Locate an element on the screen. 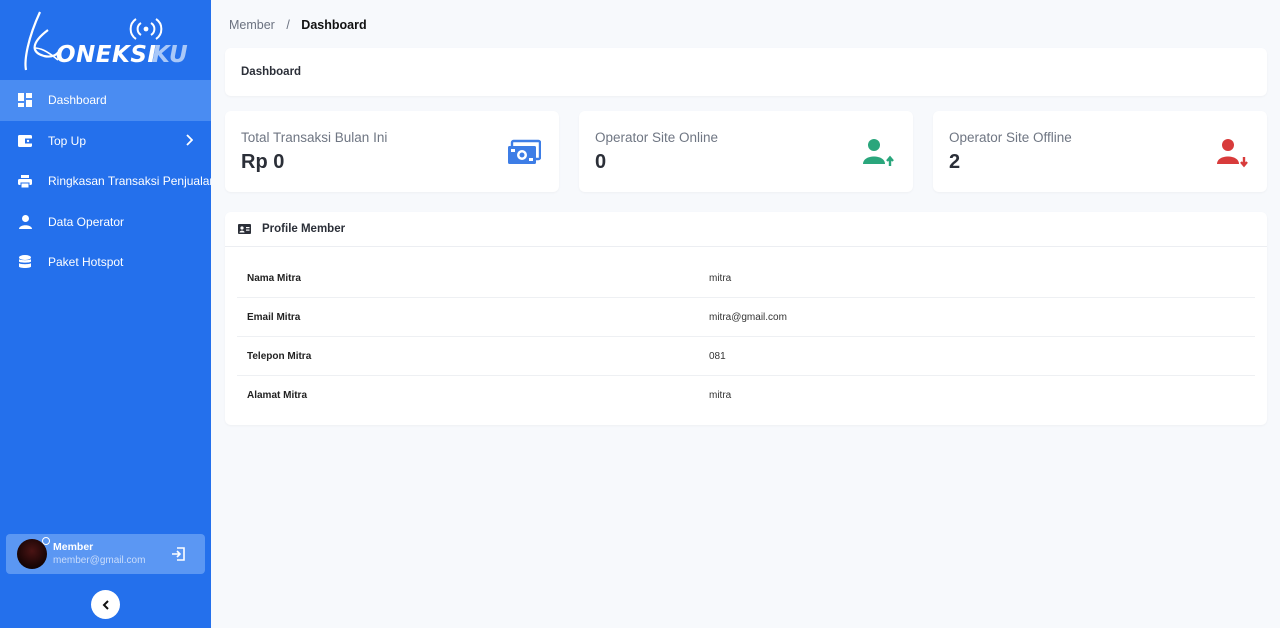 Image resolution: width=1280 pixels, height=628 pixels. sidebar-item-dashboard: Dashboard is located at coordinates (105, 100).